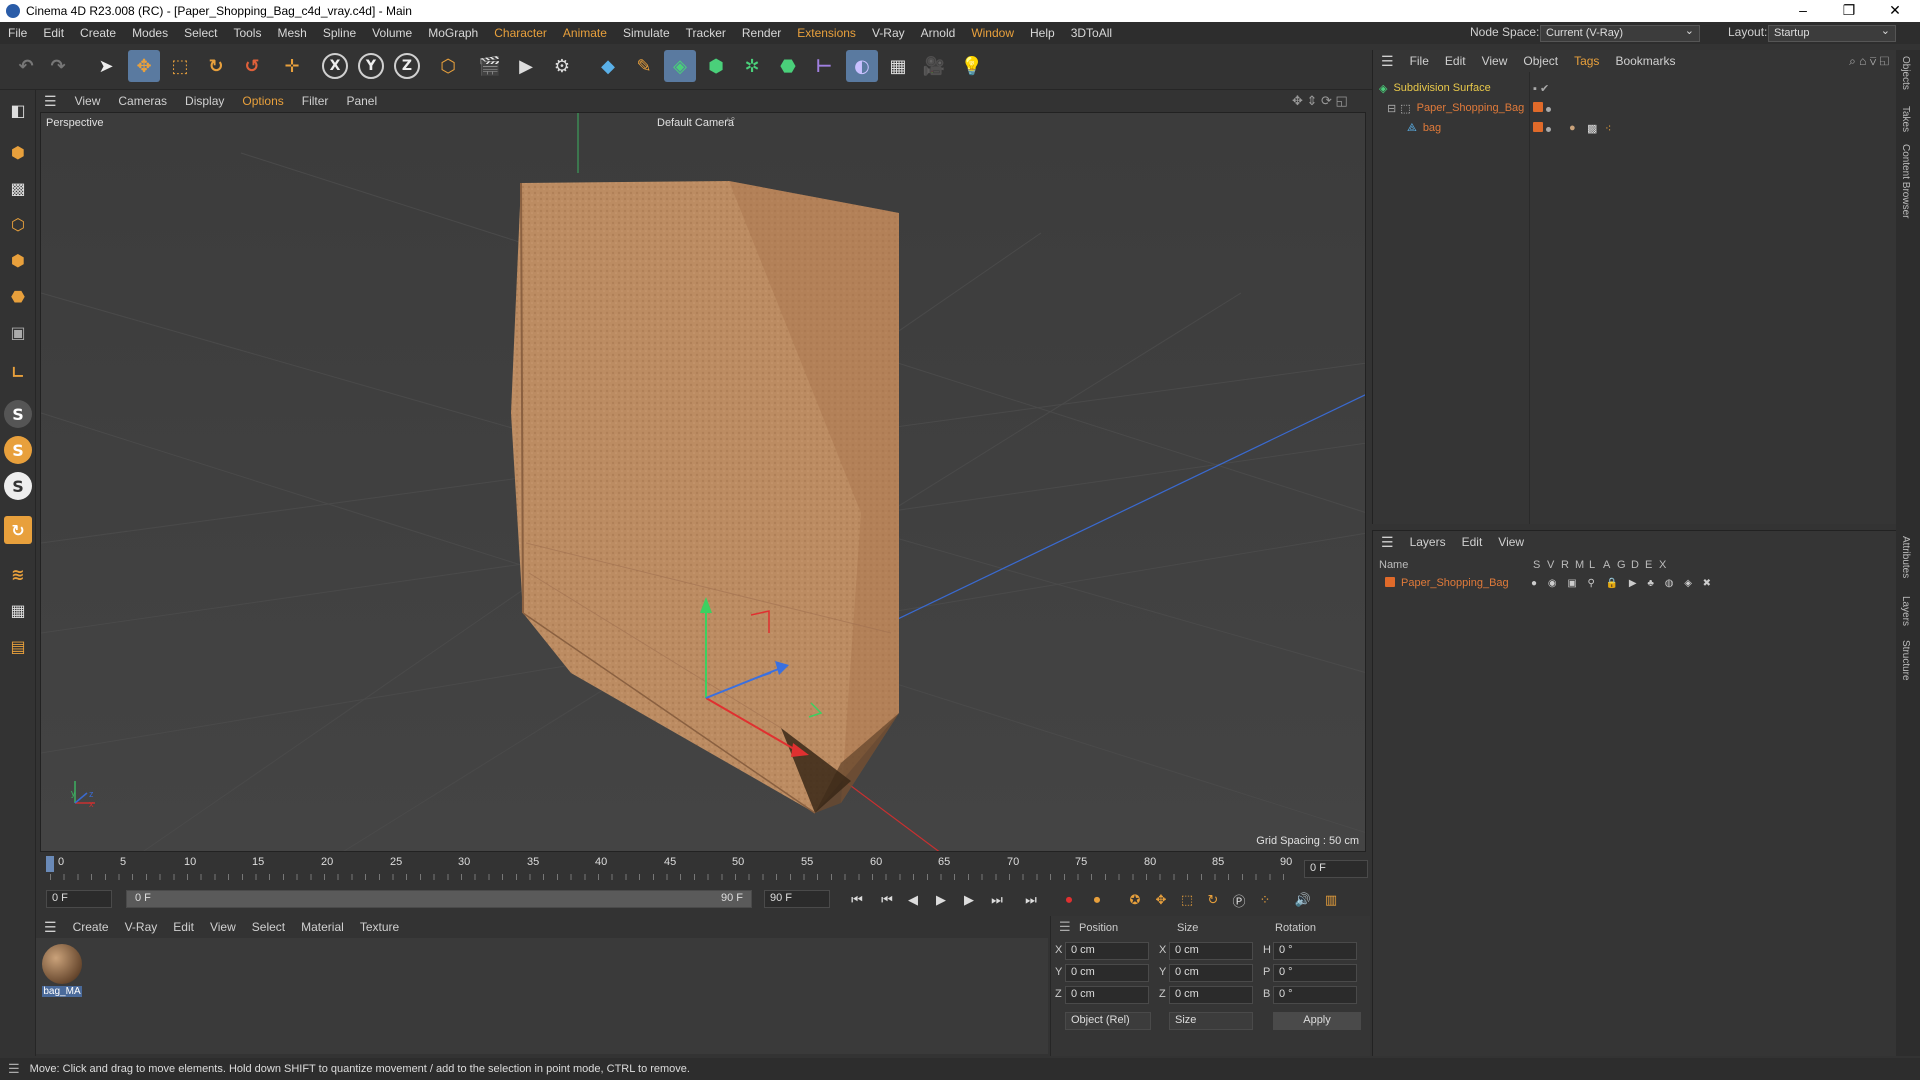  Describe the element at coordinates (1895, 11) in the screenshot. I see `close-button: ✕` at that location.